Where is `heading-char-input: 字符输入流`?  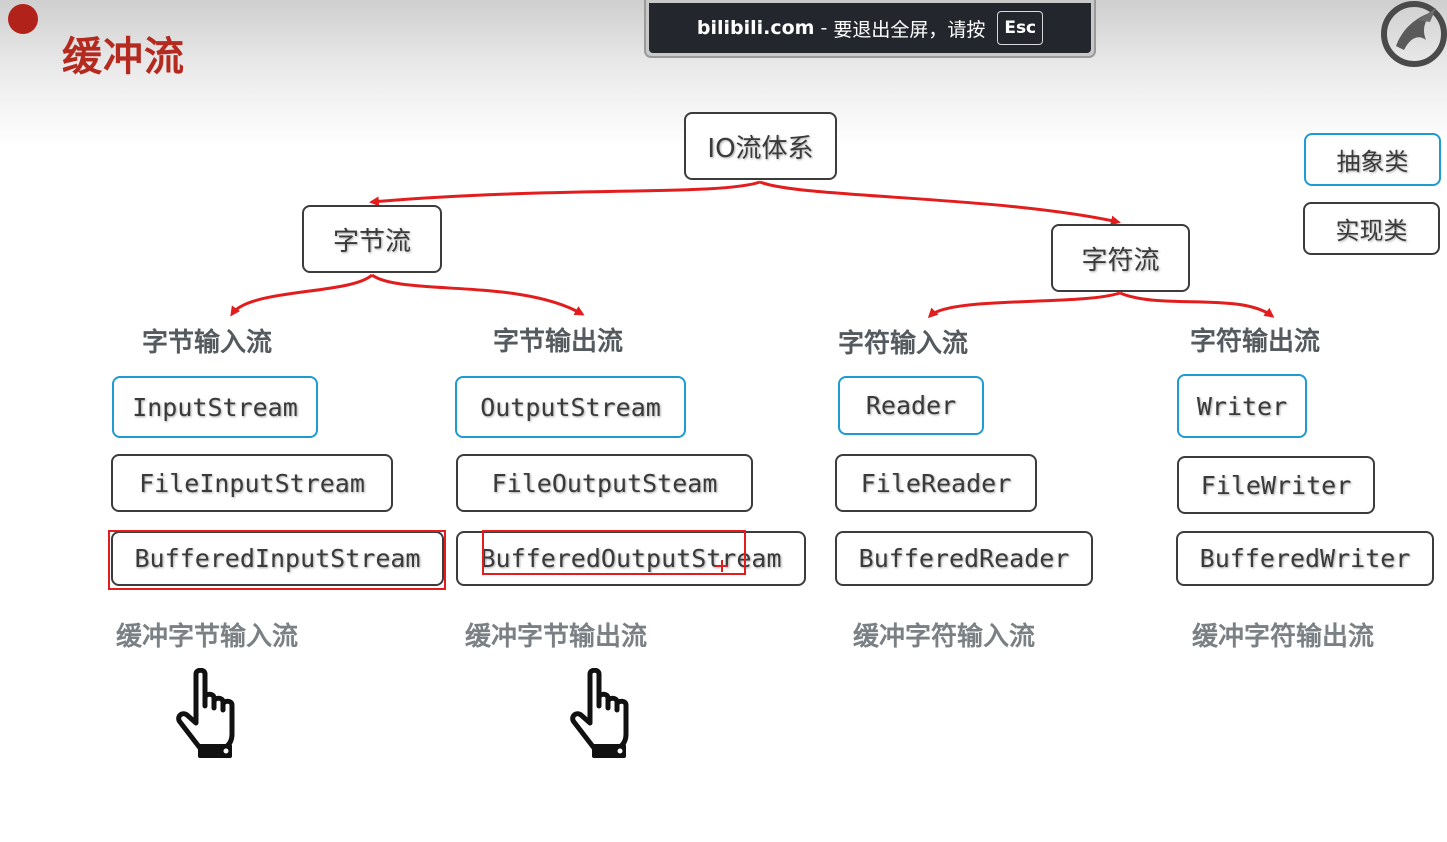
heading-char-input: 字符输入流 is located at coordinates (903, 344).